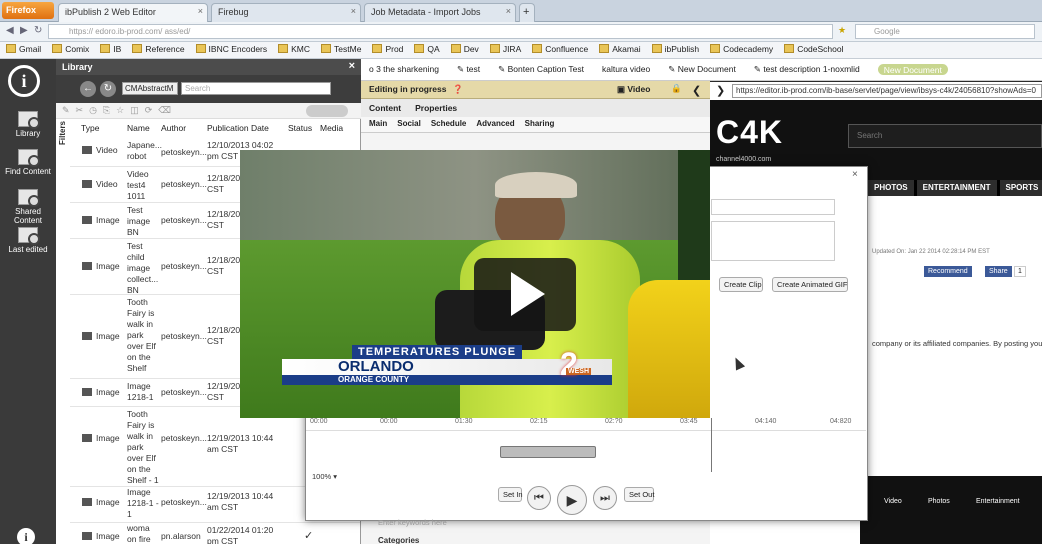  I want to click on playhead, so click(711, 445).